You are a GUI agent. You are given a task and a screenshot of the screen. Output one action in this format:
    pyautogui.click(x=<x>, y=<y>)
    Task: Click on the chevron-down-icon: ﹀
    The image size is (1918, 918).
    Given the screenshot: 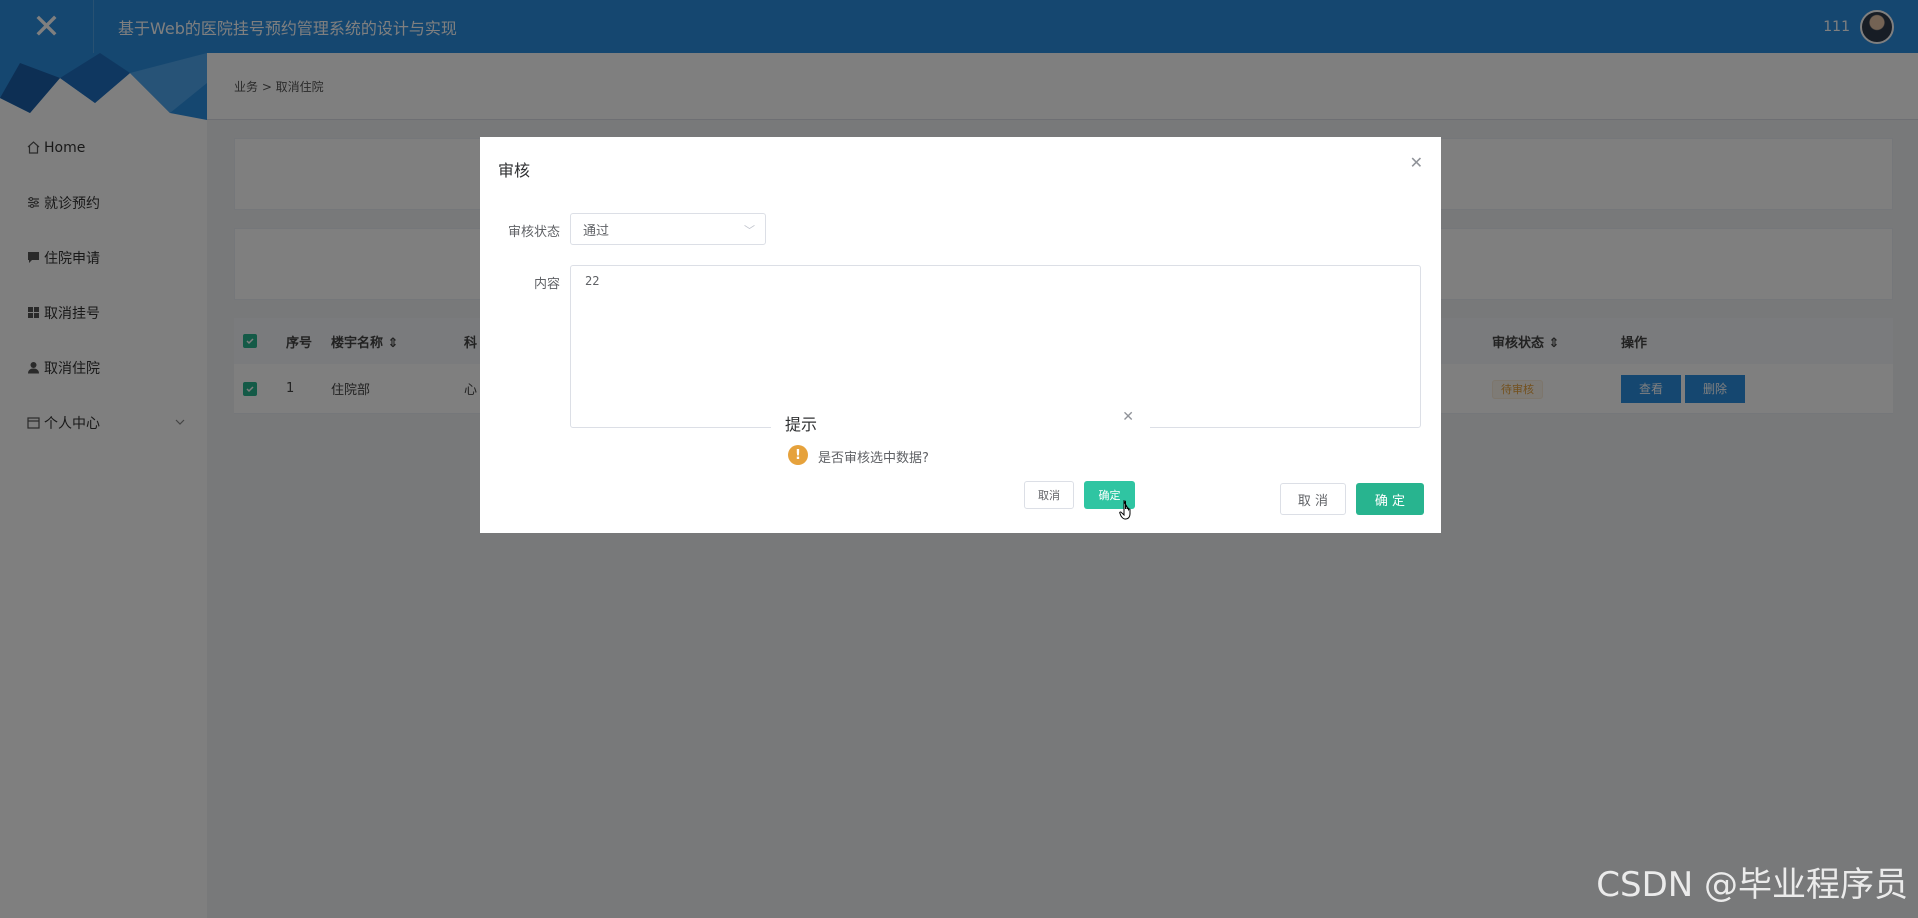 What is the action you would take?
    pyautogui.click(x=749, y=230)
    